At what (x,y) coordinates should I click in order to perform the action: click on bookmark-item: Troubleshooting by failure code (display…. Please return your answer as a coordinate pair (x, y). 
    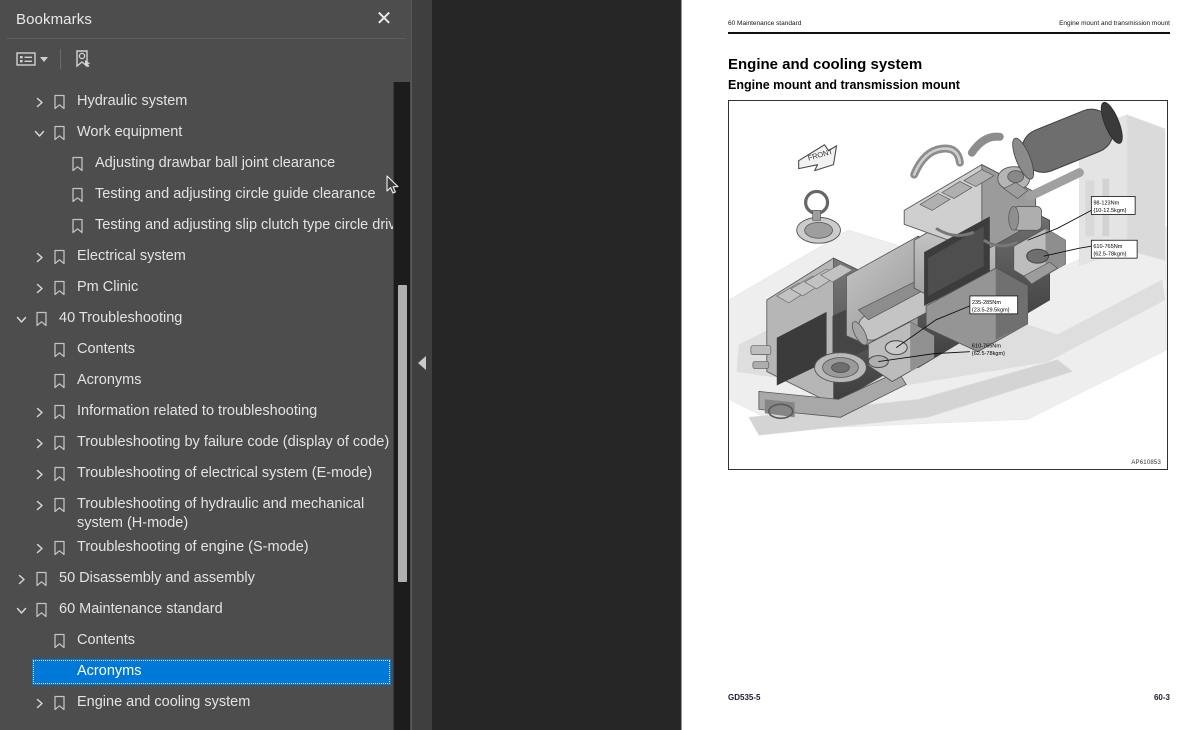
    Looking at the image, I should click on (196, 443).